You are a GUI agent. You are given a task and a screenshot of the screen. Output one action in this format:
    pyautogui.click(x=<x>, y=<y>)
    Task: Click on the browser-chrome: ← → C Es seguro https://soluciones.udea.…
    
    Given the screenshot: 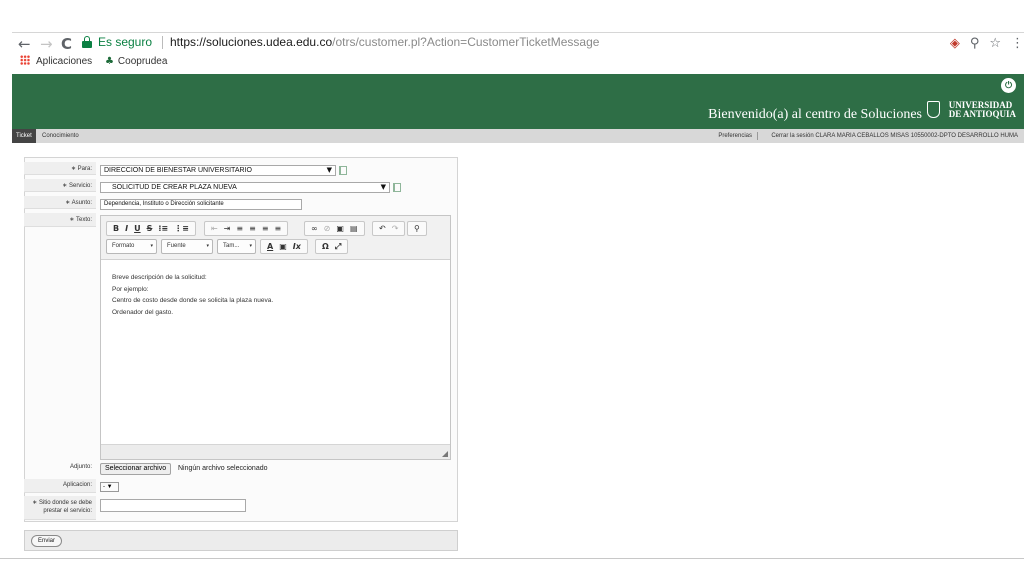 What is the action you would take?
    pyautogui.click(x=518, y=53)
    